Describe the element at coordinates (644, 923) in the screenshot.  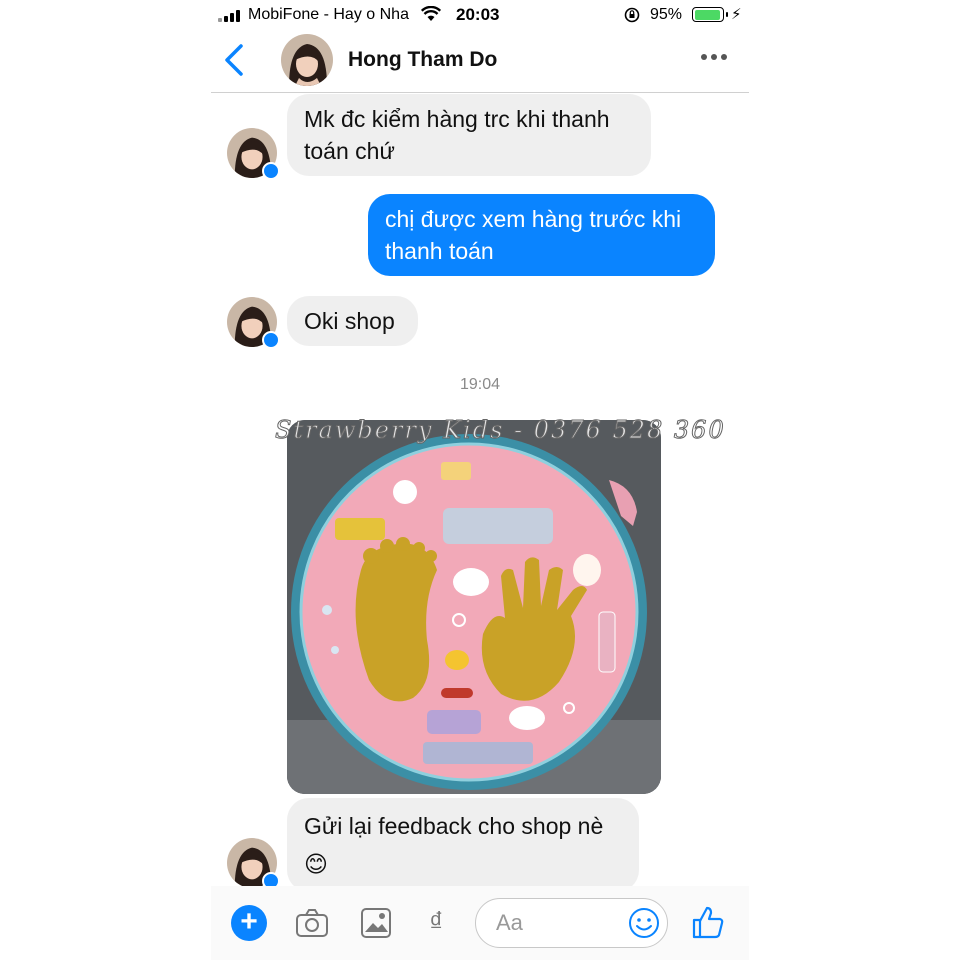
I see `emoji-icon` at that location.